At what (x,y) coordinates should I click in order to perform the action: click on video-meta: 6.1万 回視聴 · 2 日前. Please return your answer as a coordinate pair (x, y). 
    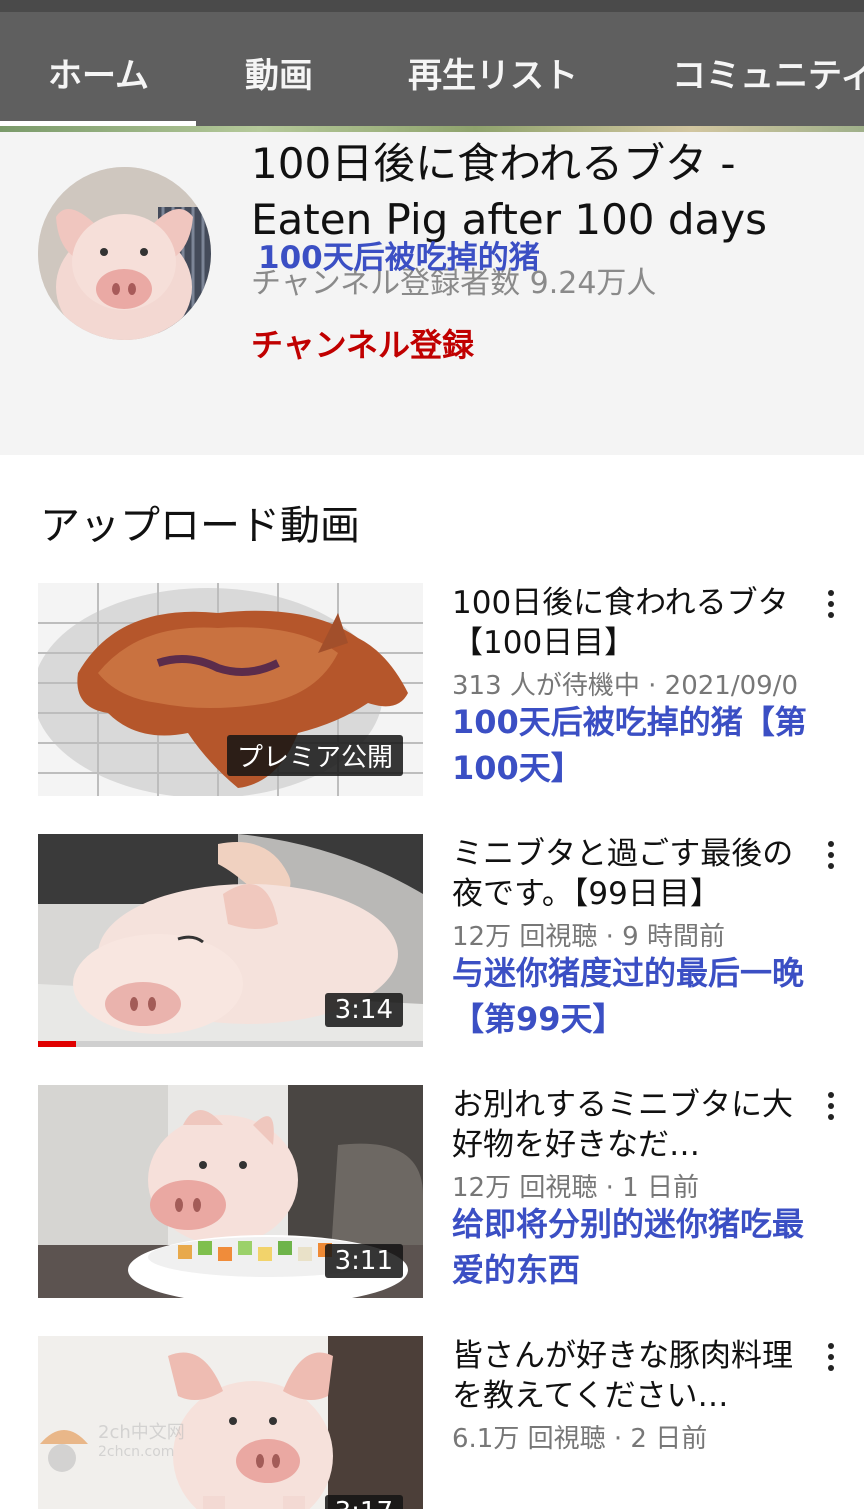
    Looking at the image, I should click on (580, 1439).